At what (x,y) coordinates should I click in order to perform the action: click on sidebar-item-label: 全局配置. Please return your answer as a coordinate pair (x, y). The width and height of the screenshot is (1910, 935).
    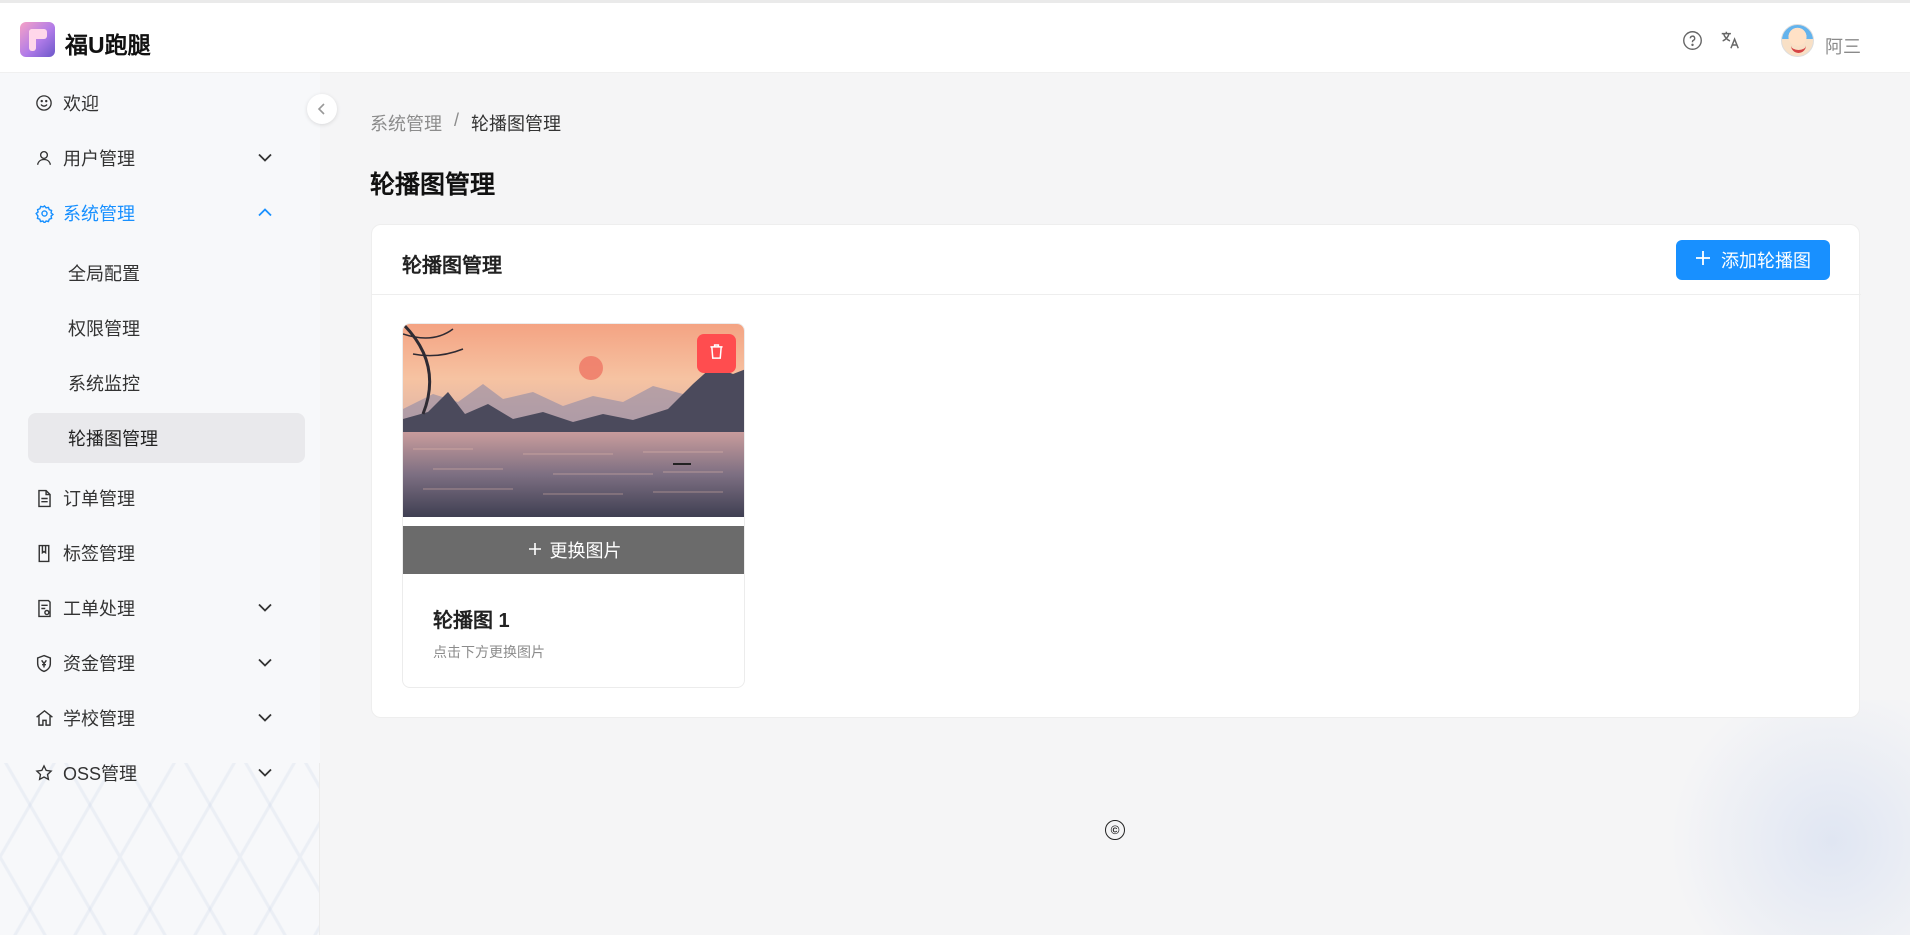
    Looking at the image, I should click on (104, 274).